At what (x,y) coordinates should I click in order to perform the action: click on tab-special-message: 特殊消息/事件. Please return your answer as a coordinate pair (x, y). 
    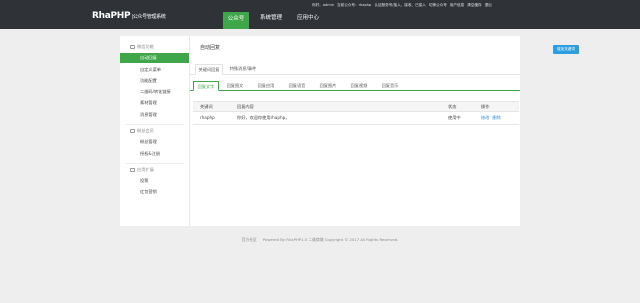
    Looking at the image, I should click on (243, 69).